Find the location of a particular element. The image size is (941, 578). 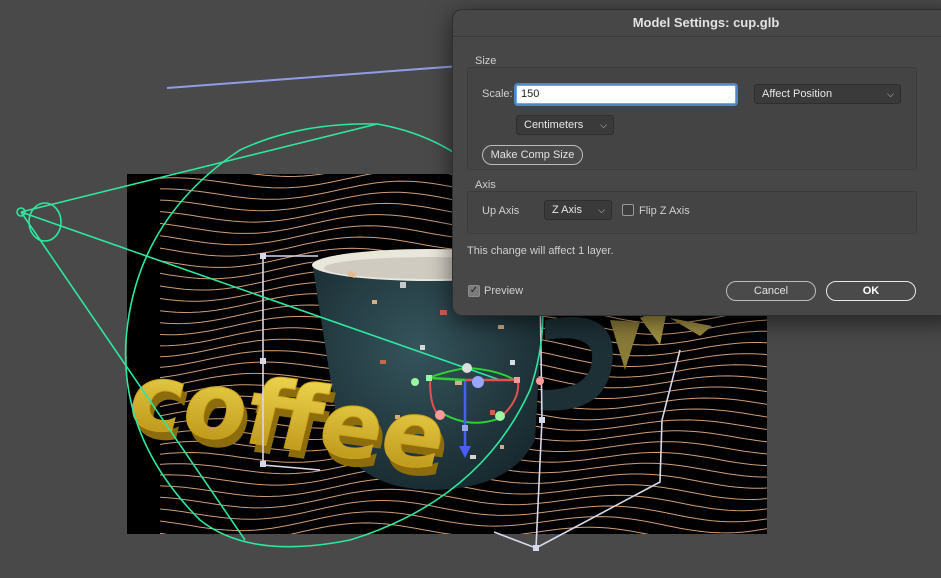

units-value: Centimeters is located at coordinates (554, 125).